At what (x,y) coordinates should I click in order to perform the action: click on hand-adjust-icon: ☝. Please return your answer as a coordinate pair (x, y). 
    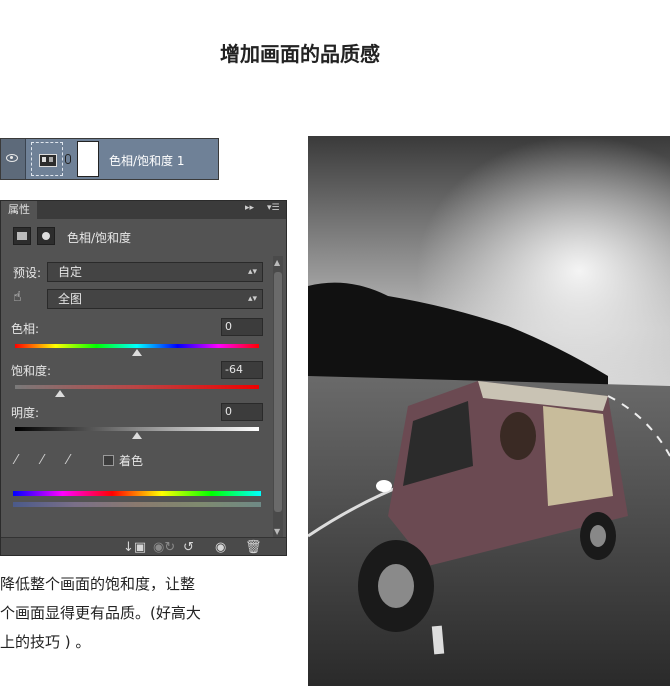
    Looking at the image, I should click on (17, 297).